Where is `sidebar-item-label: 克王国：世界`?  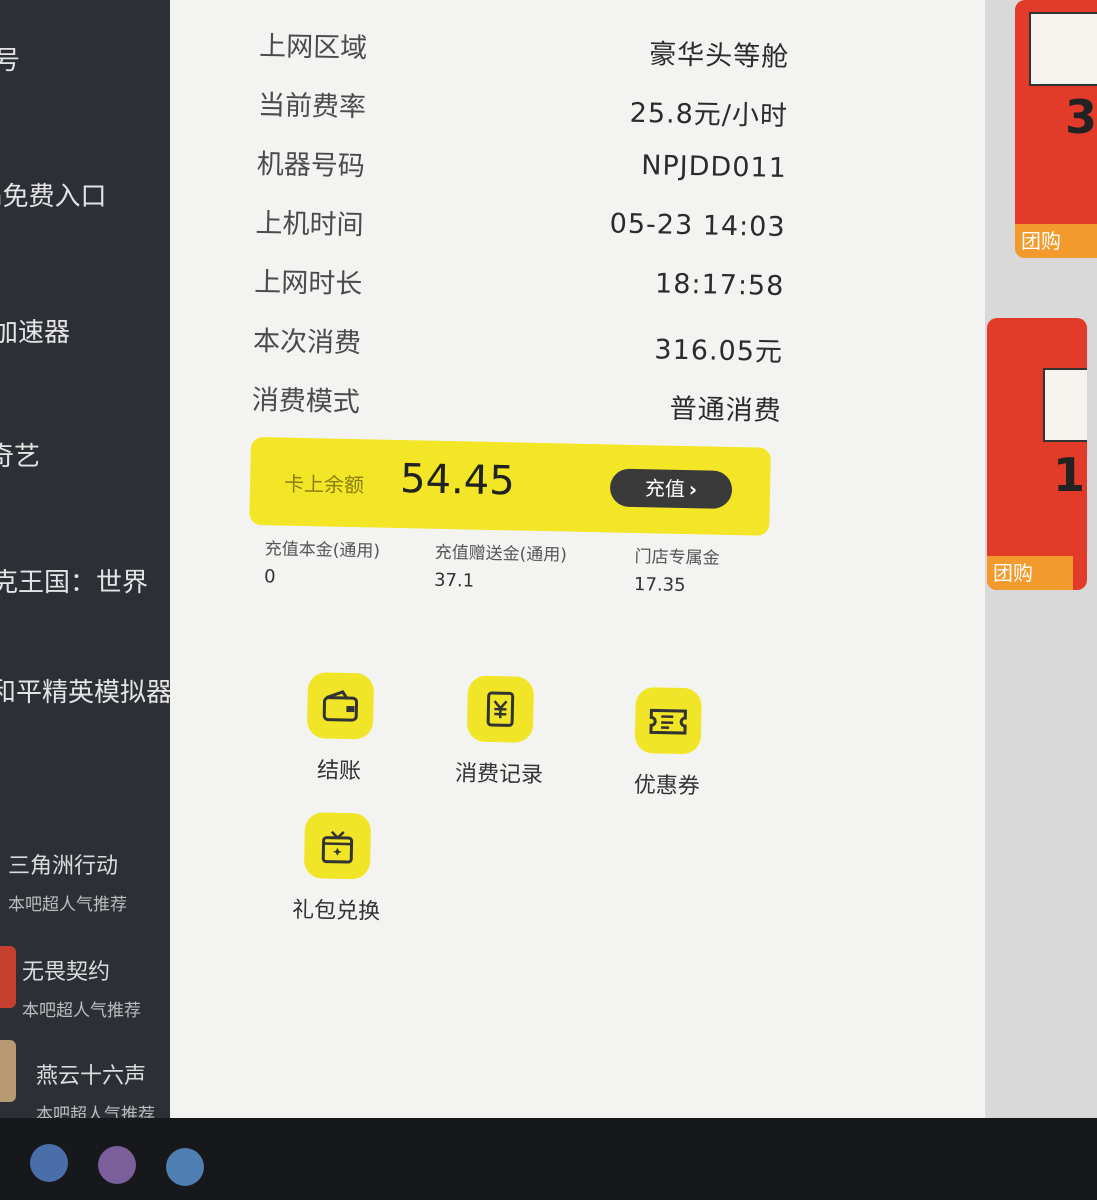 sidebar-item-label: 克王国：世界 is located at coordinates (74, 583).